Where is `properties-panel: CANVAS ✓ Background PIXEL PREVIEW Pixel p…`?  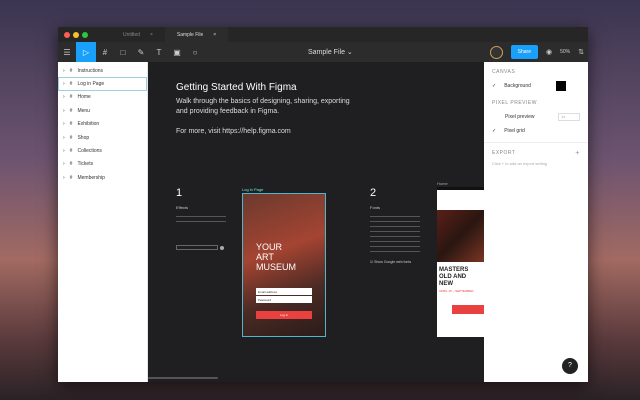
properties-panel: CANVAS ✓ Background PIXEL PREVIEW Pixel p… is located at coordinates (536, 222).